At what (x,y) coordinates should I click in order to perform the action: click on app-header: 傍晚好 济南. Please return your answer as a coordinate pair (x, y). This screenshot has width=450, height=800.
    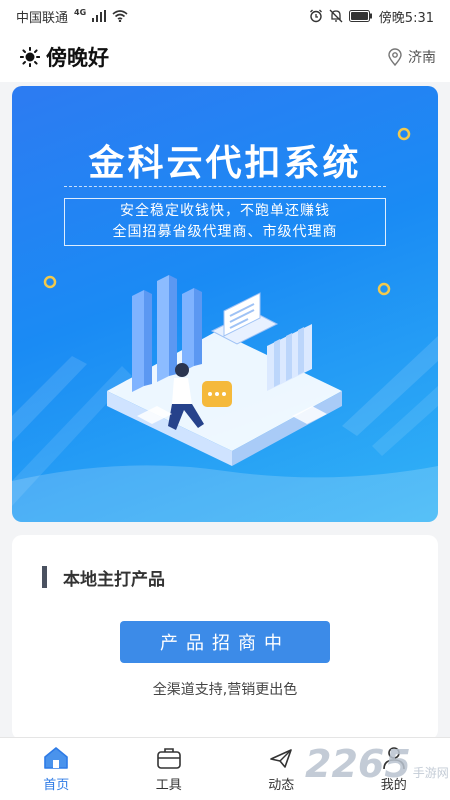
    Looking at the image, I should click on (225, 57).